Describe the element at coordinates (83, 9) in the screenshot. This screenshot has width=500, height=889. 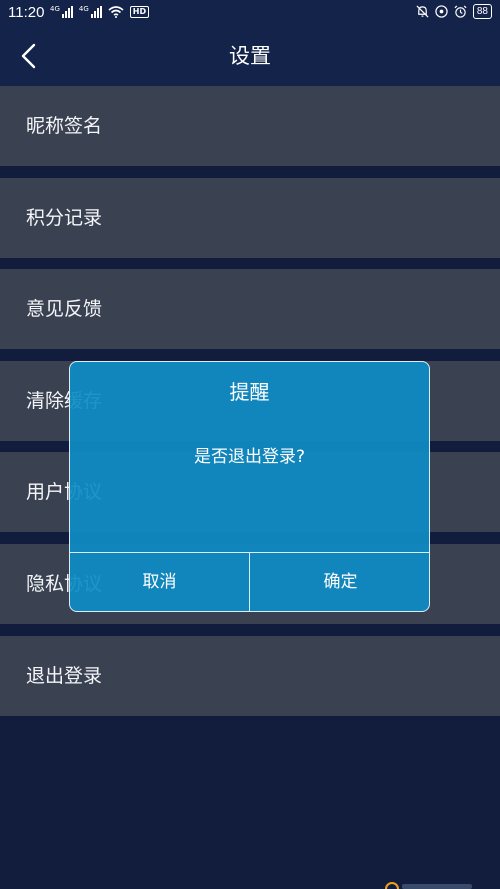
I see `signal-2-tag: 4G` at that location.